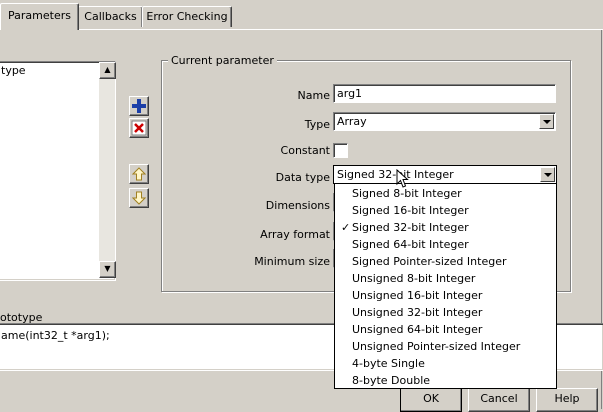  I want to click on list-item: type, so click(13, 70).